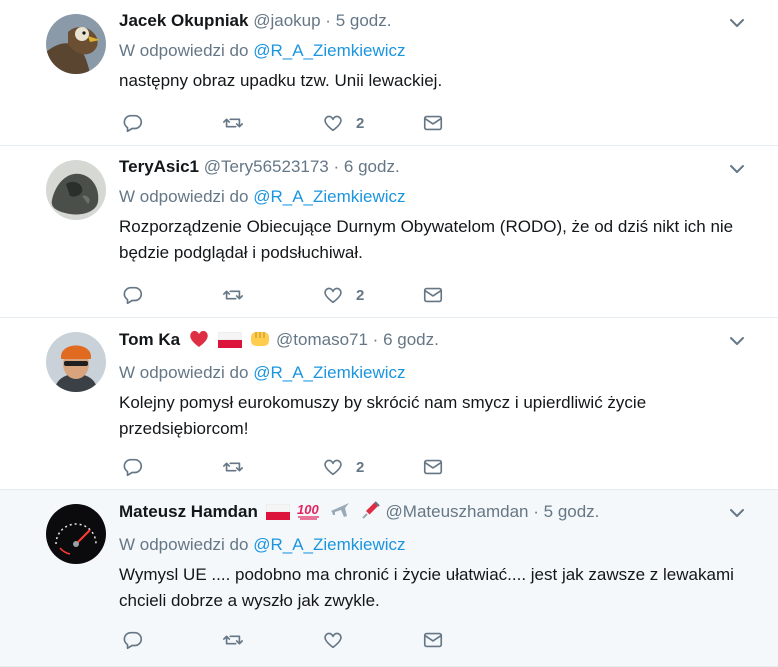 Image resolution: width=778 pixels, height=667 pixels. I want to click on hundred-points-icon: 100, so click(309, 513).